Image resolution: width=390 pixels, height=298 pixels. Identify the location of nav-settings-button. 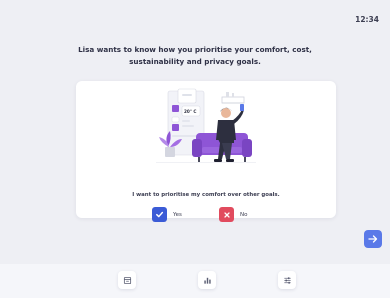
(287, 280).